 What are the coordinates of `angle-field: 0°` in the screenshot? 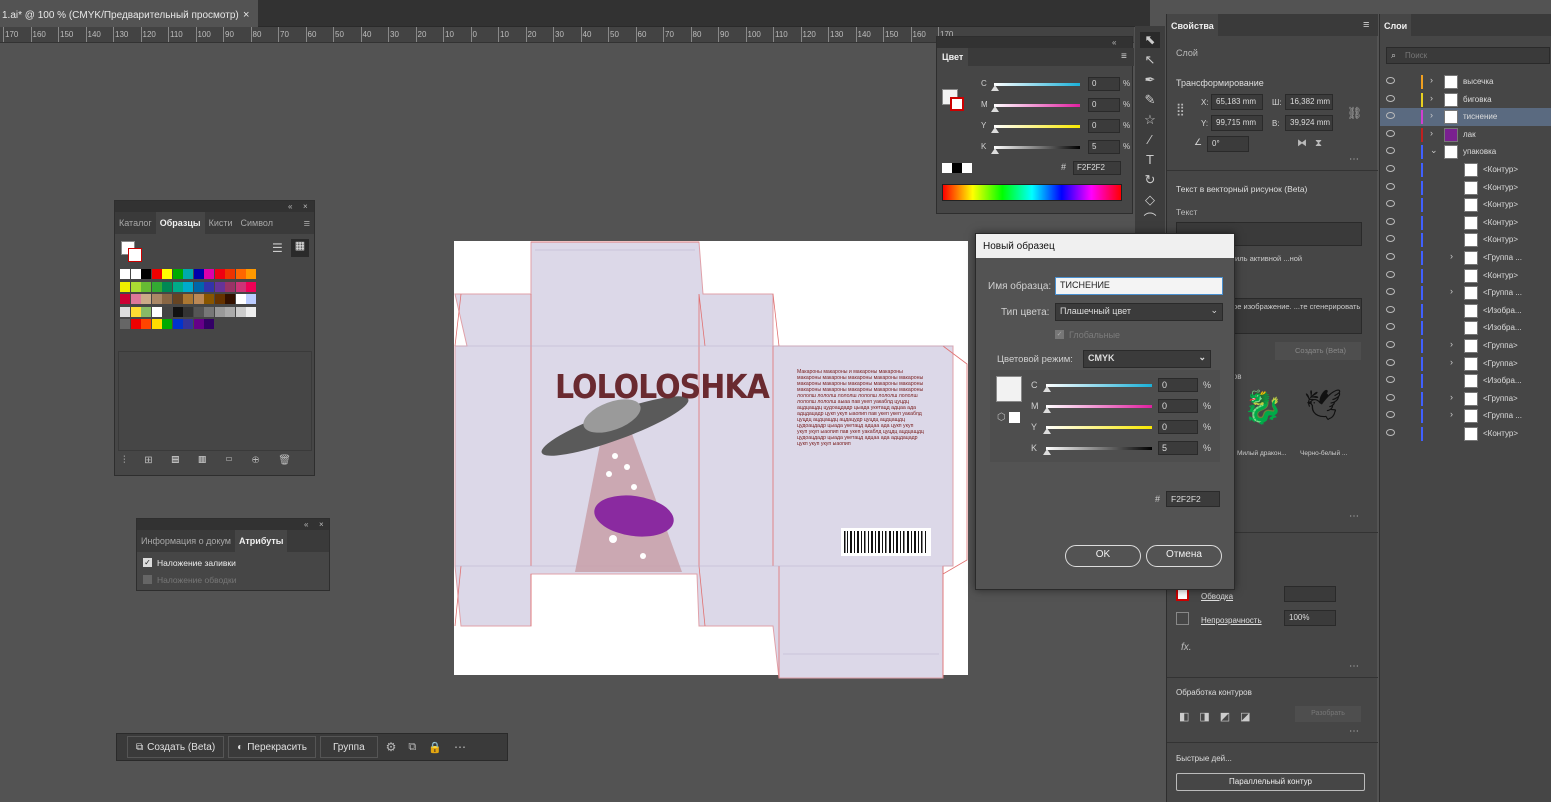 It's located at (1228, 144).